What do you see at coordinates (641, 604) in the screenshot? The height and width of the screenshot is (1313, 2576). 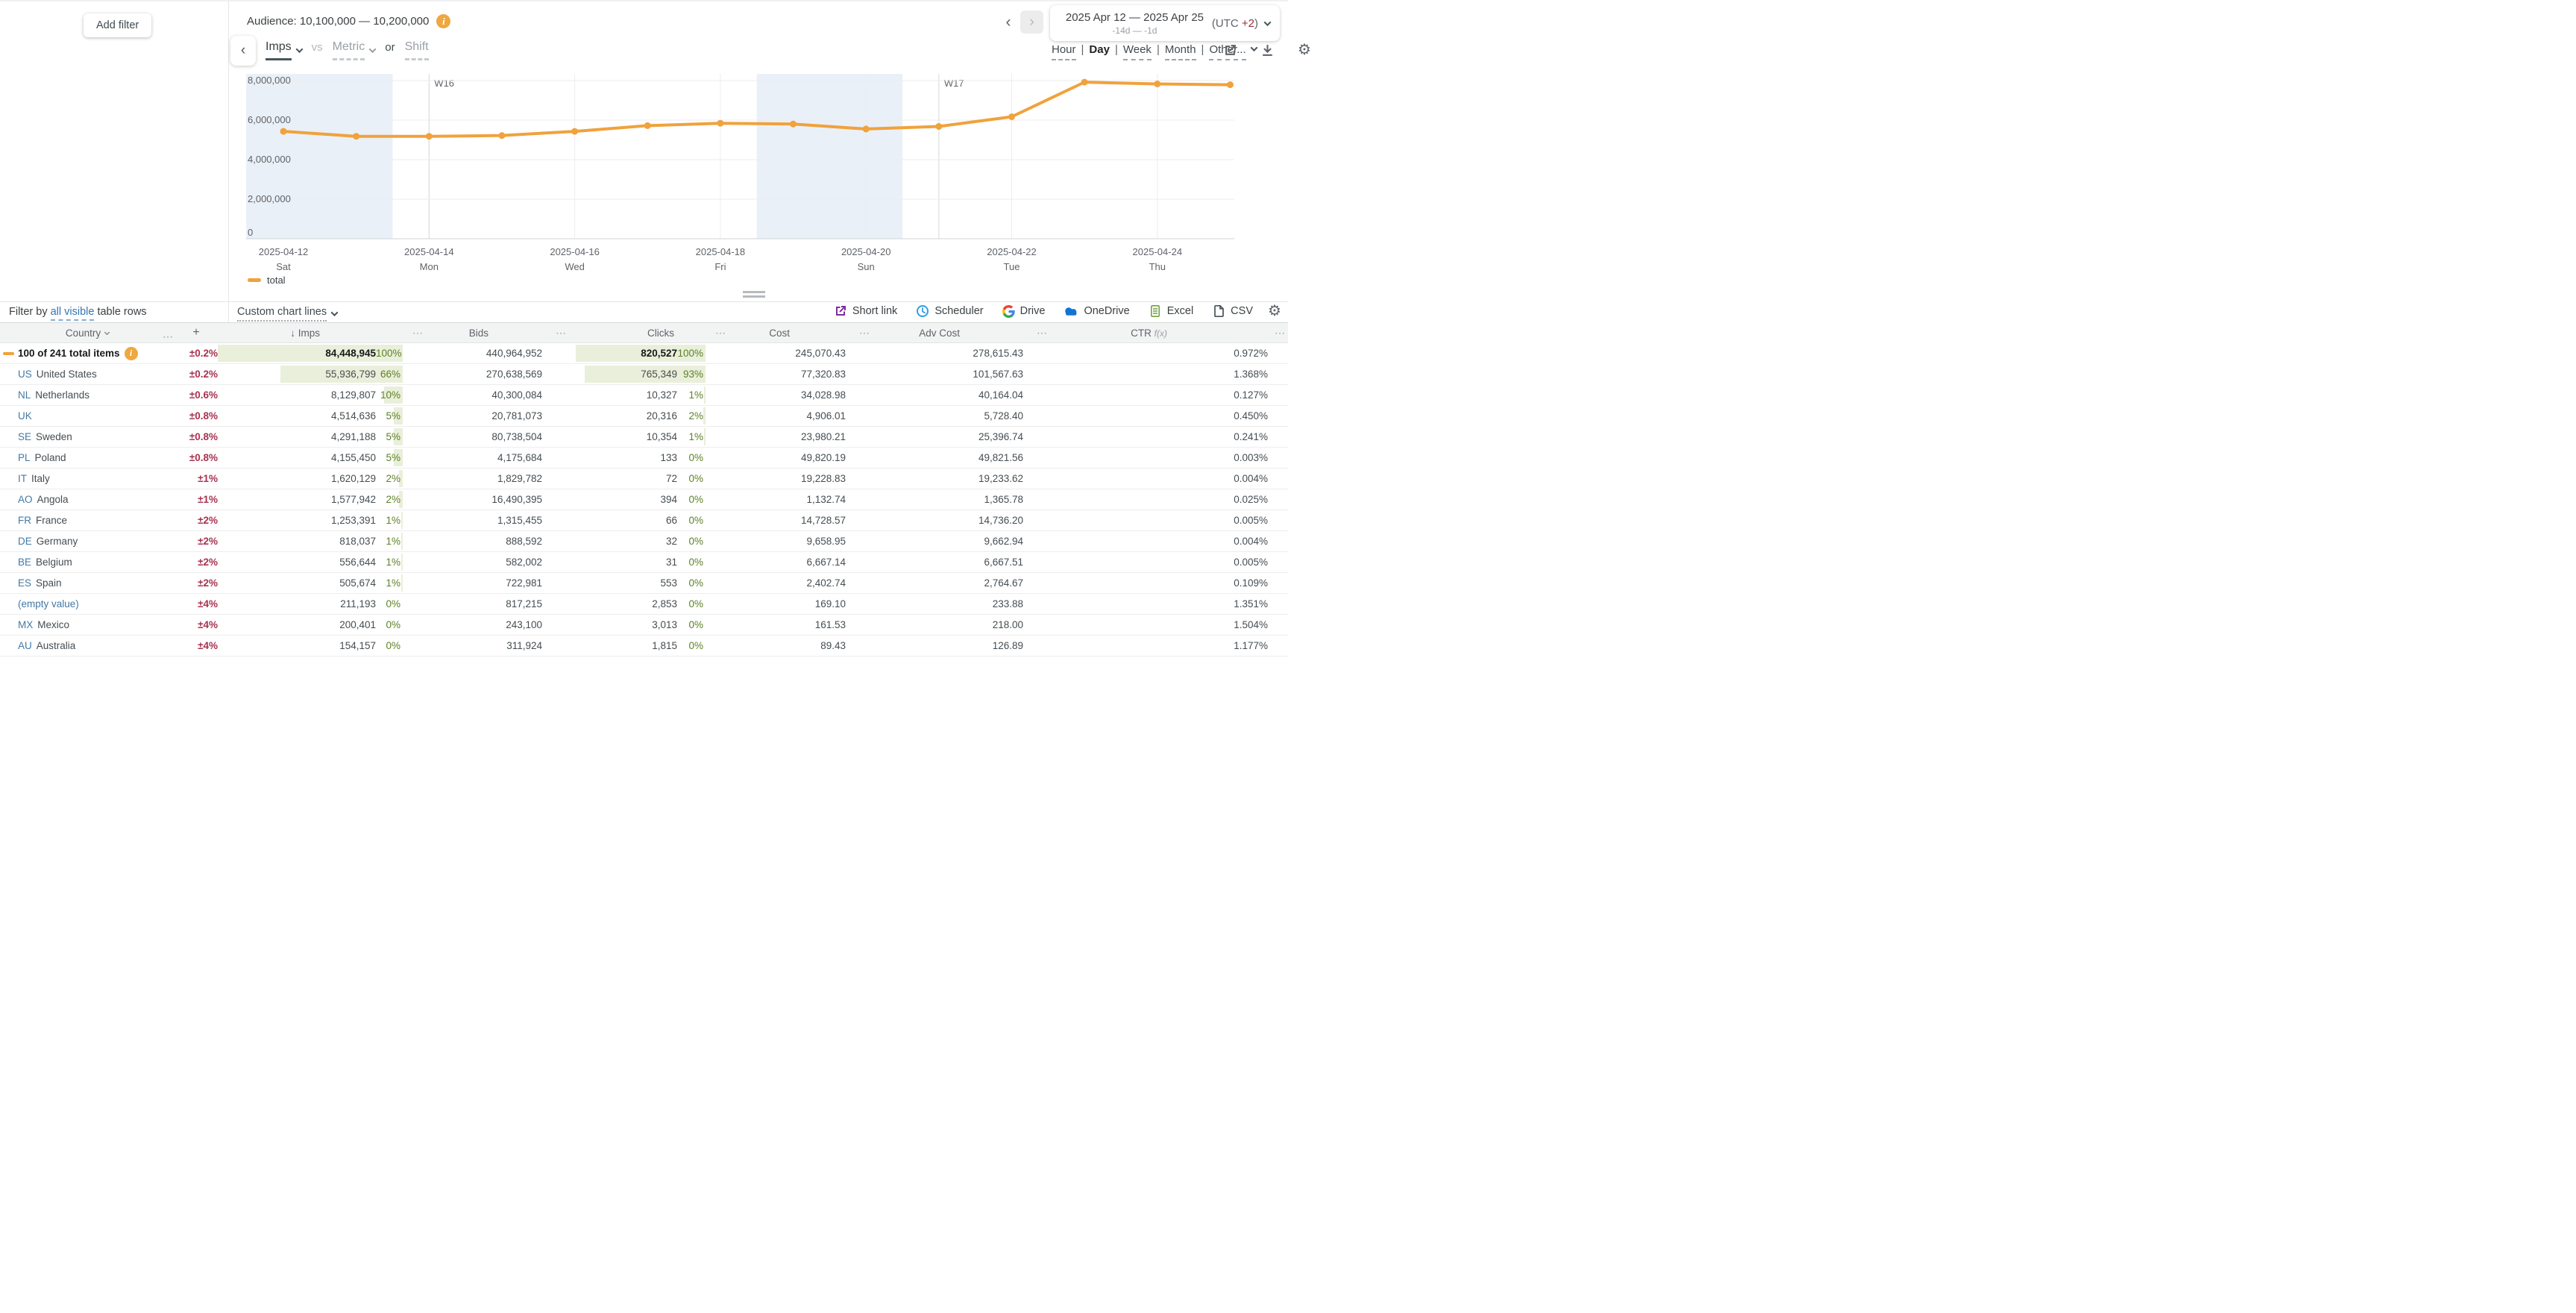 I see `clicks-cell: 2,853 0%` at bounding box center [641, 604].